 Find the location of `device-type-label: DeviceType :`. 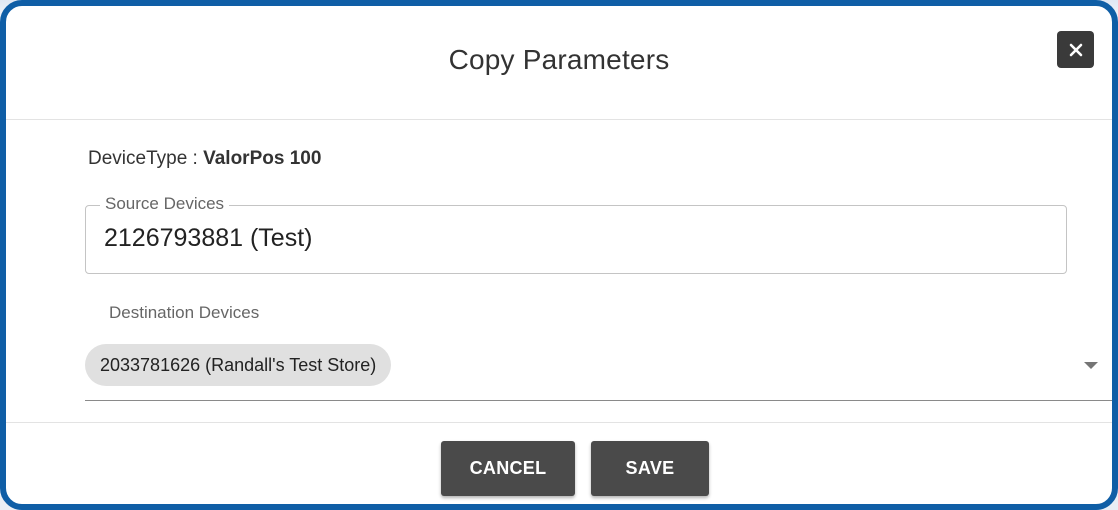

device-type-label: DeviceType : is located at coordinates (146, 158).